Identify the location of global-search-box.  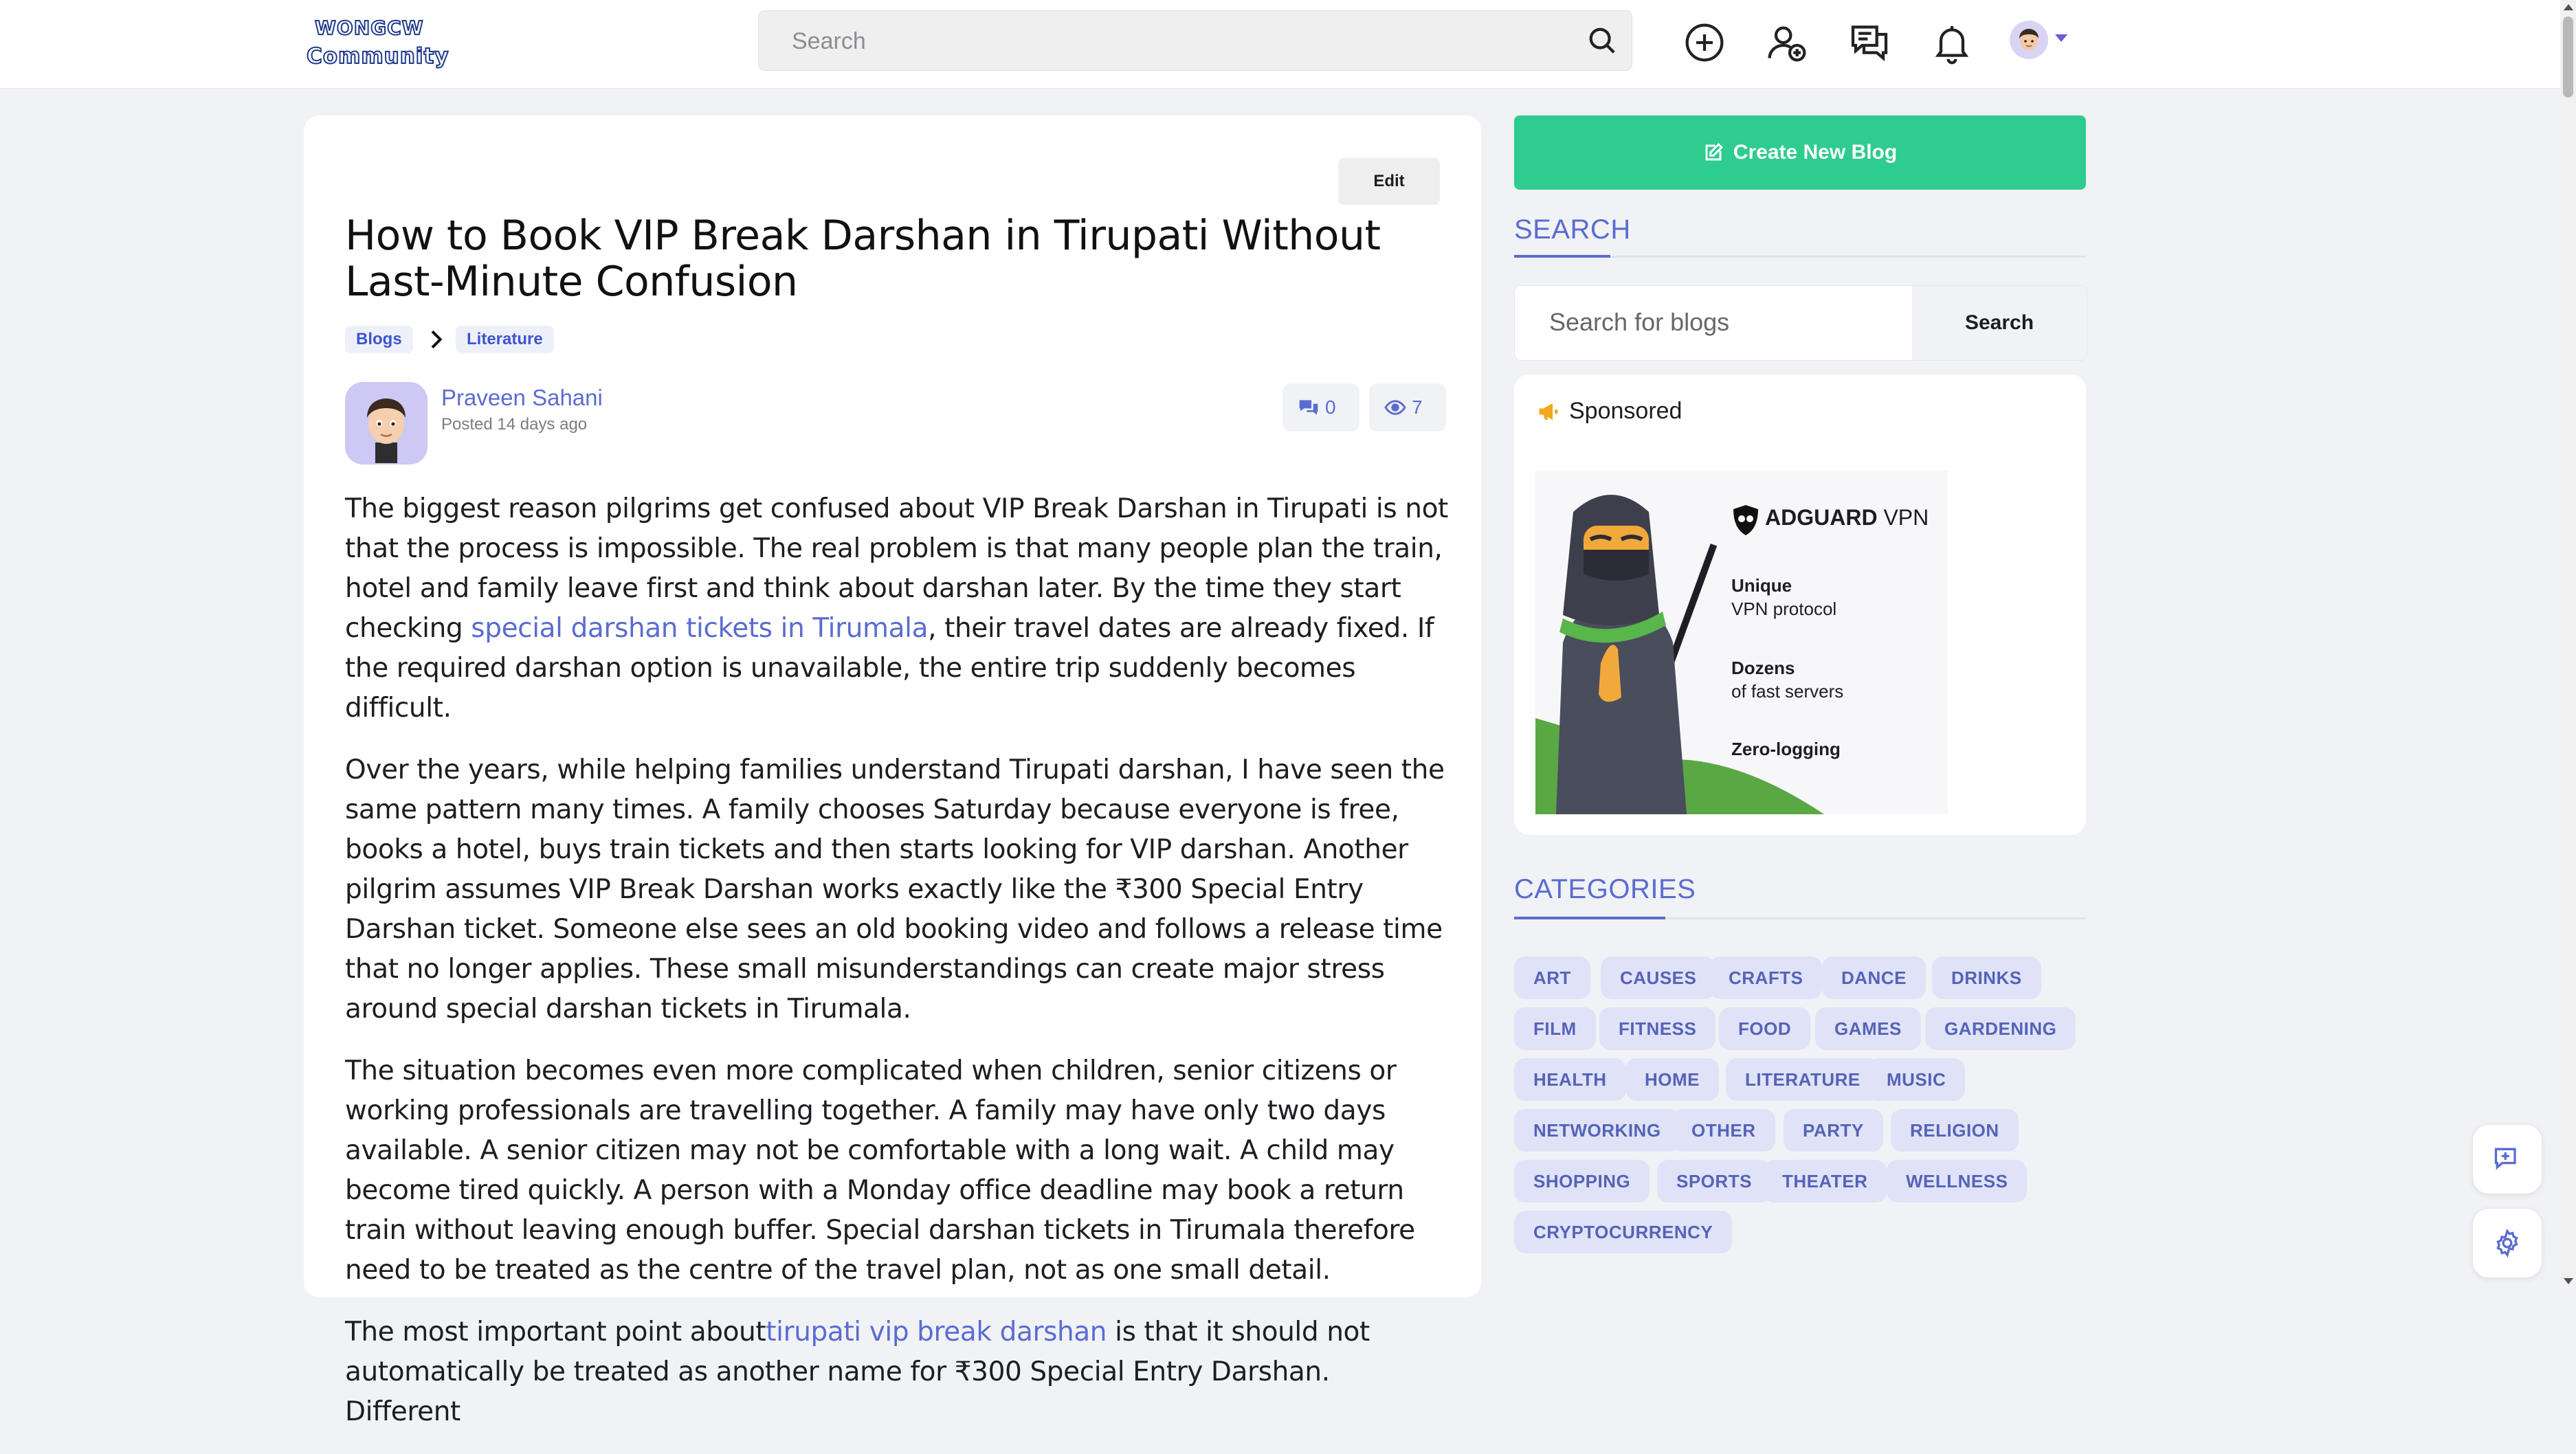
(1195, 40).